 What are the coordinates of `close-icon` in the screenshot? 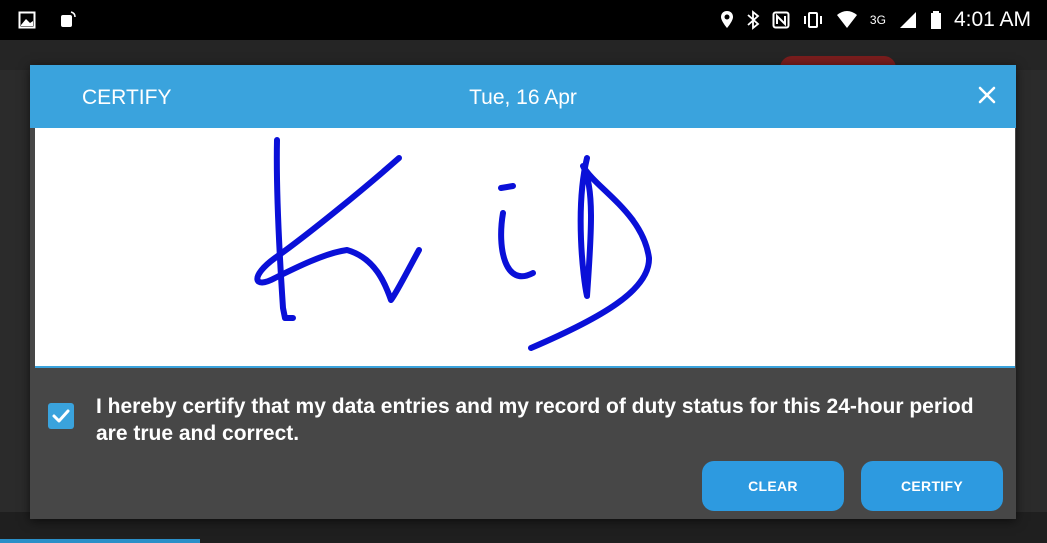 It's located at (987, 95).